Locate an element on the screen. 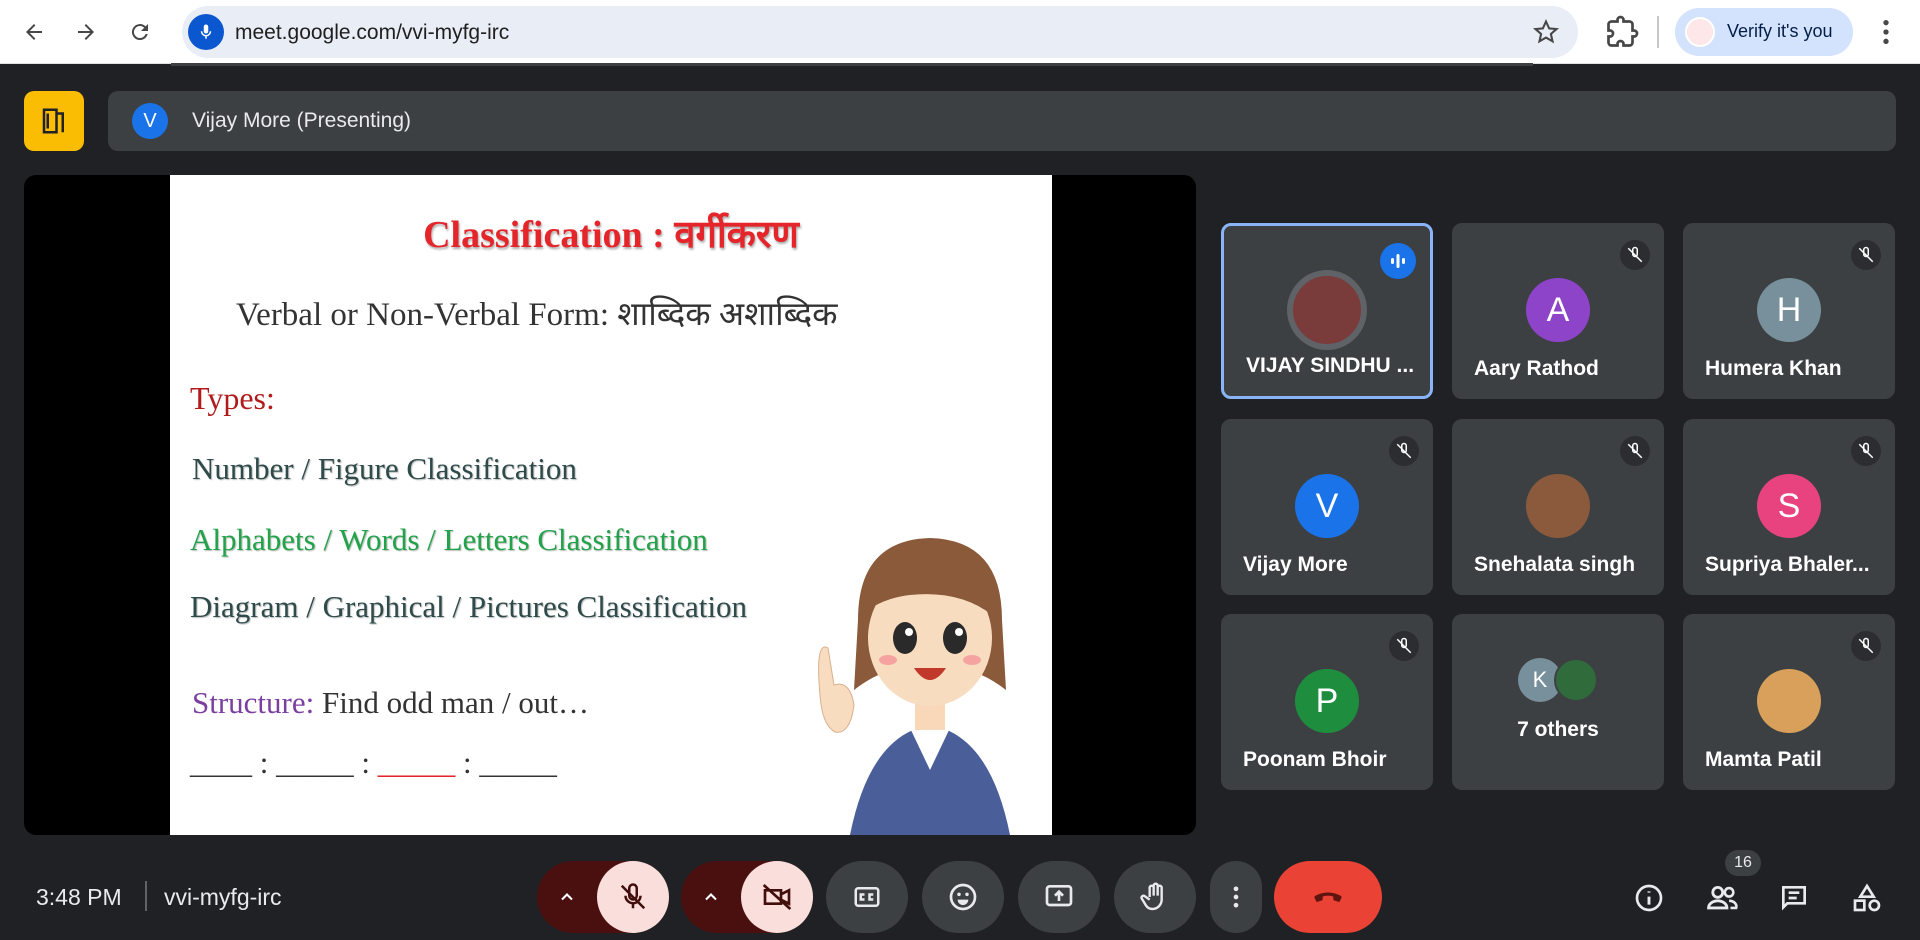 The image size is (1920, 940). profile-avatar is located at coordinates (1700, 32).